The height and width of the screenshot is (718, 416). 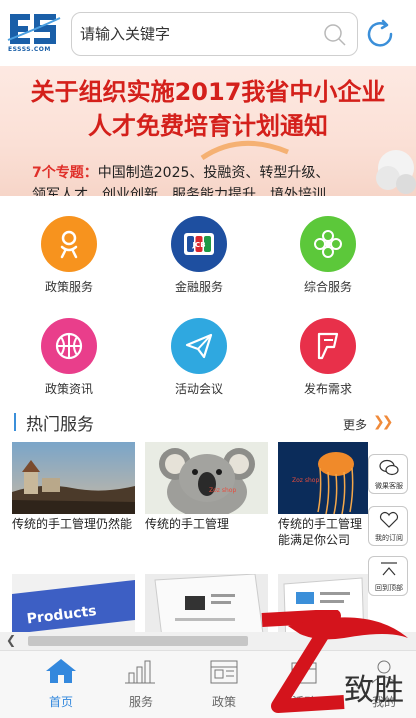 I want to click on nav-item-policy: 政策, so click(x=224, y=683).